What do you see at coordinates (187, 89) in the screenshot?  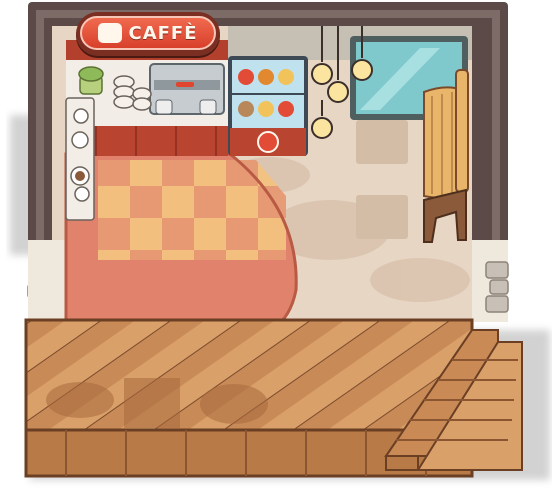 I see `espresso-machine` at bounding box center [187, 89].